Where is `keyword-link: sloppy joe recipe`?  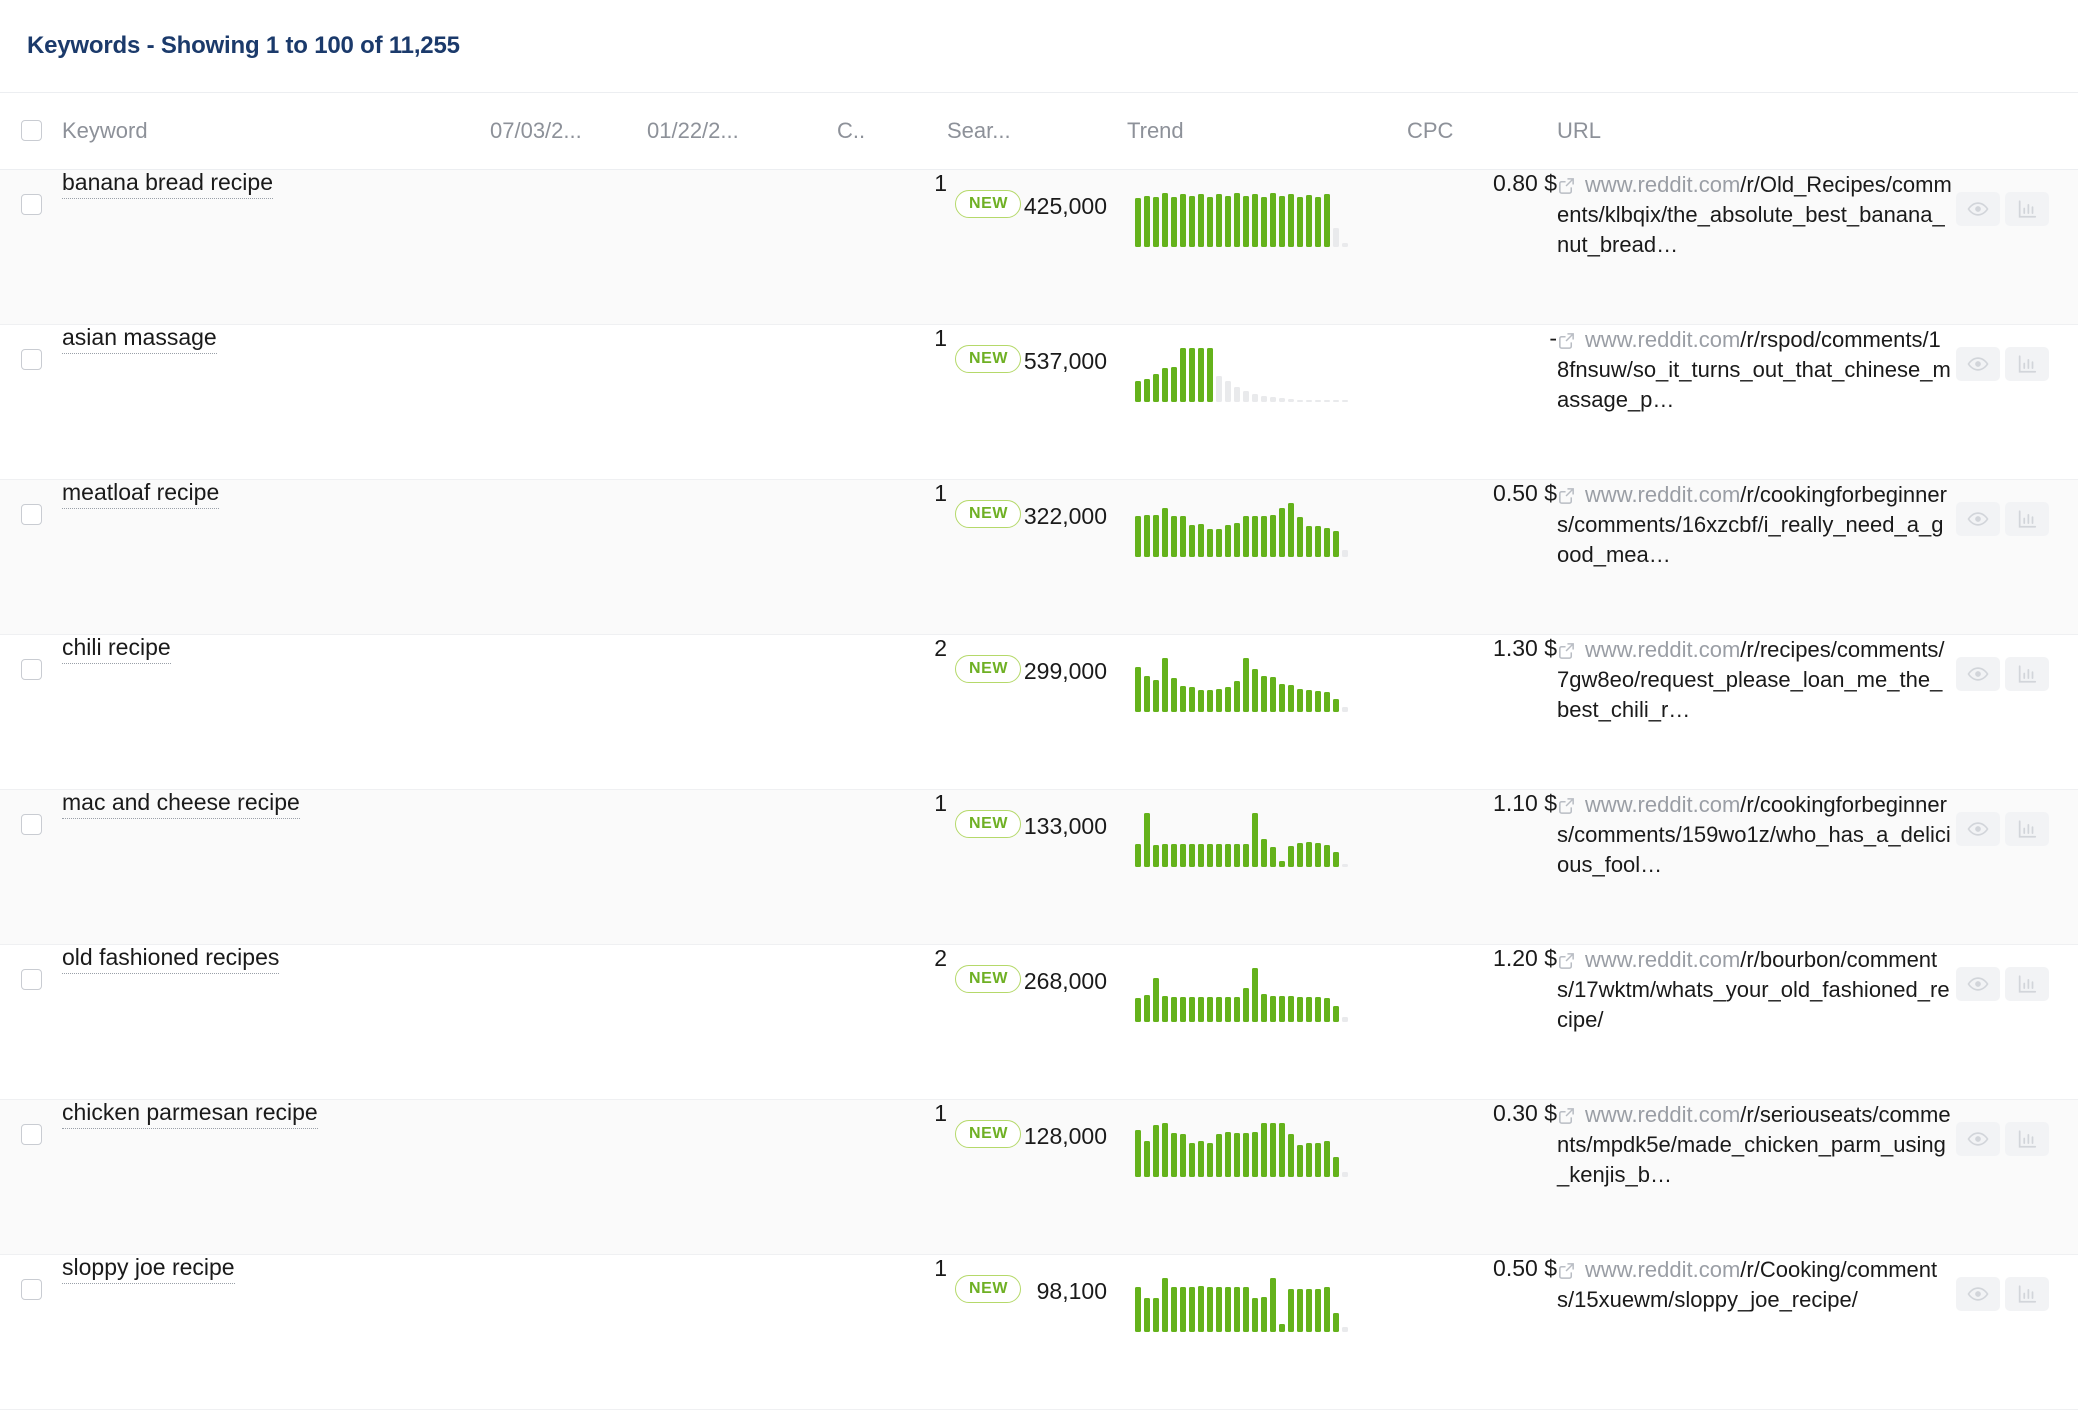 keyword-link: sloppy joe recipe is located at coordinates (148, 1268).